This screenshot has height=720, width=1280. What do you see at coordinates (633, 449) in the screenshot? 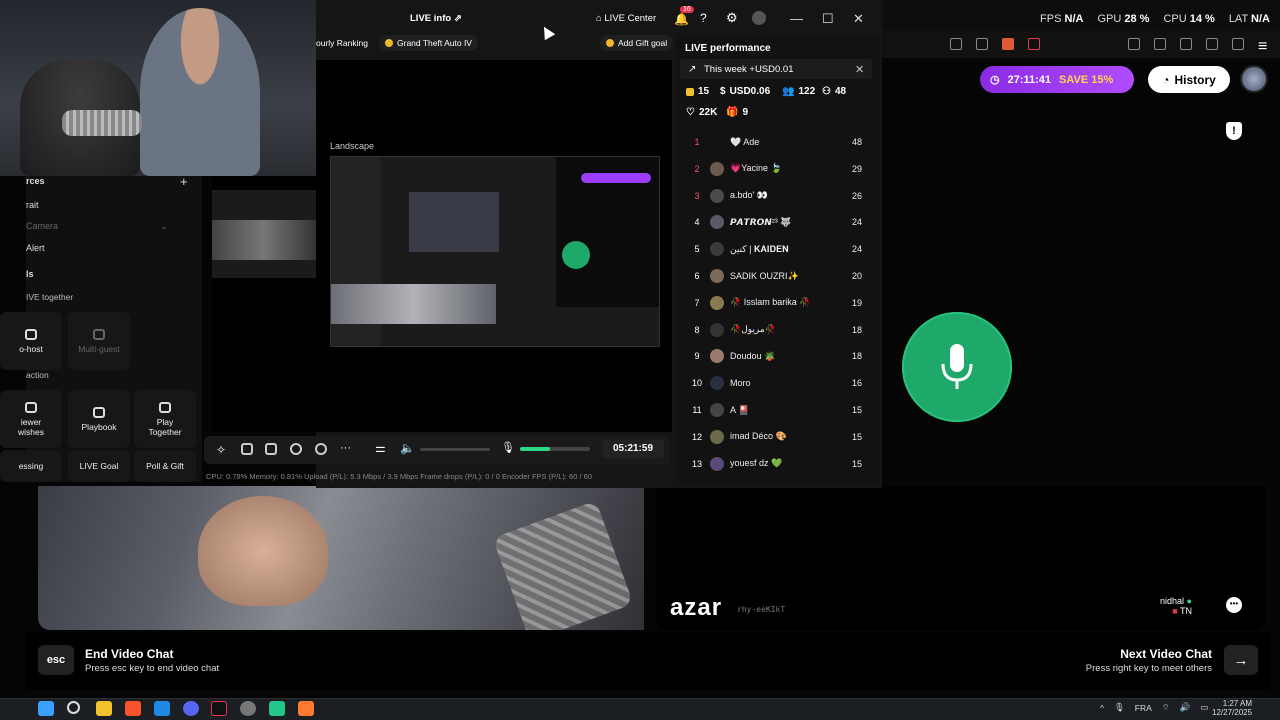
I see `live-duration: 05:21:59` at bounding box center [633, 449].